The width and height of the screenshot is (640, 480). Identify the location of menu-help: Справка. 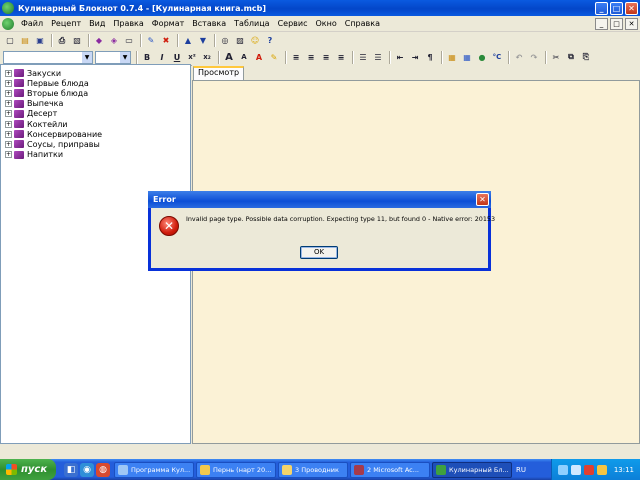
(362, 23).